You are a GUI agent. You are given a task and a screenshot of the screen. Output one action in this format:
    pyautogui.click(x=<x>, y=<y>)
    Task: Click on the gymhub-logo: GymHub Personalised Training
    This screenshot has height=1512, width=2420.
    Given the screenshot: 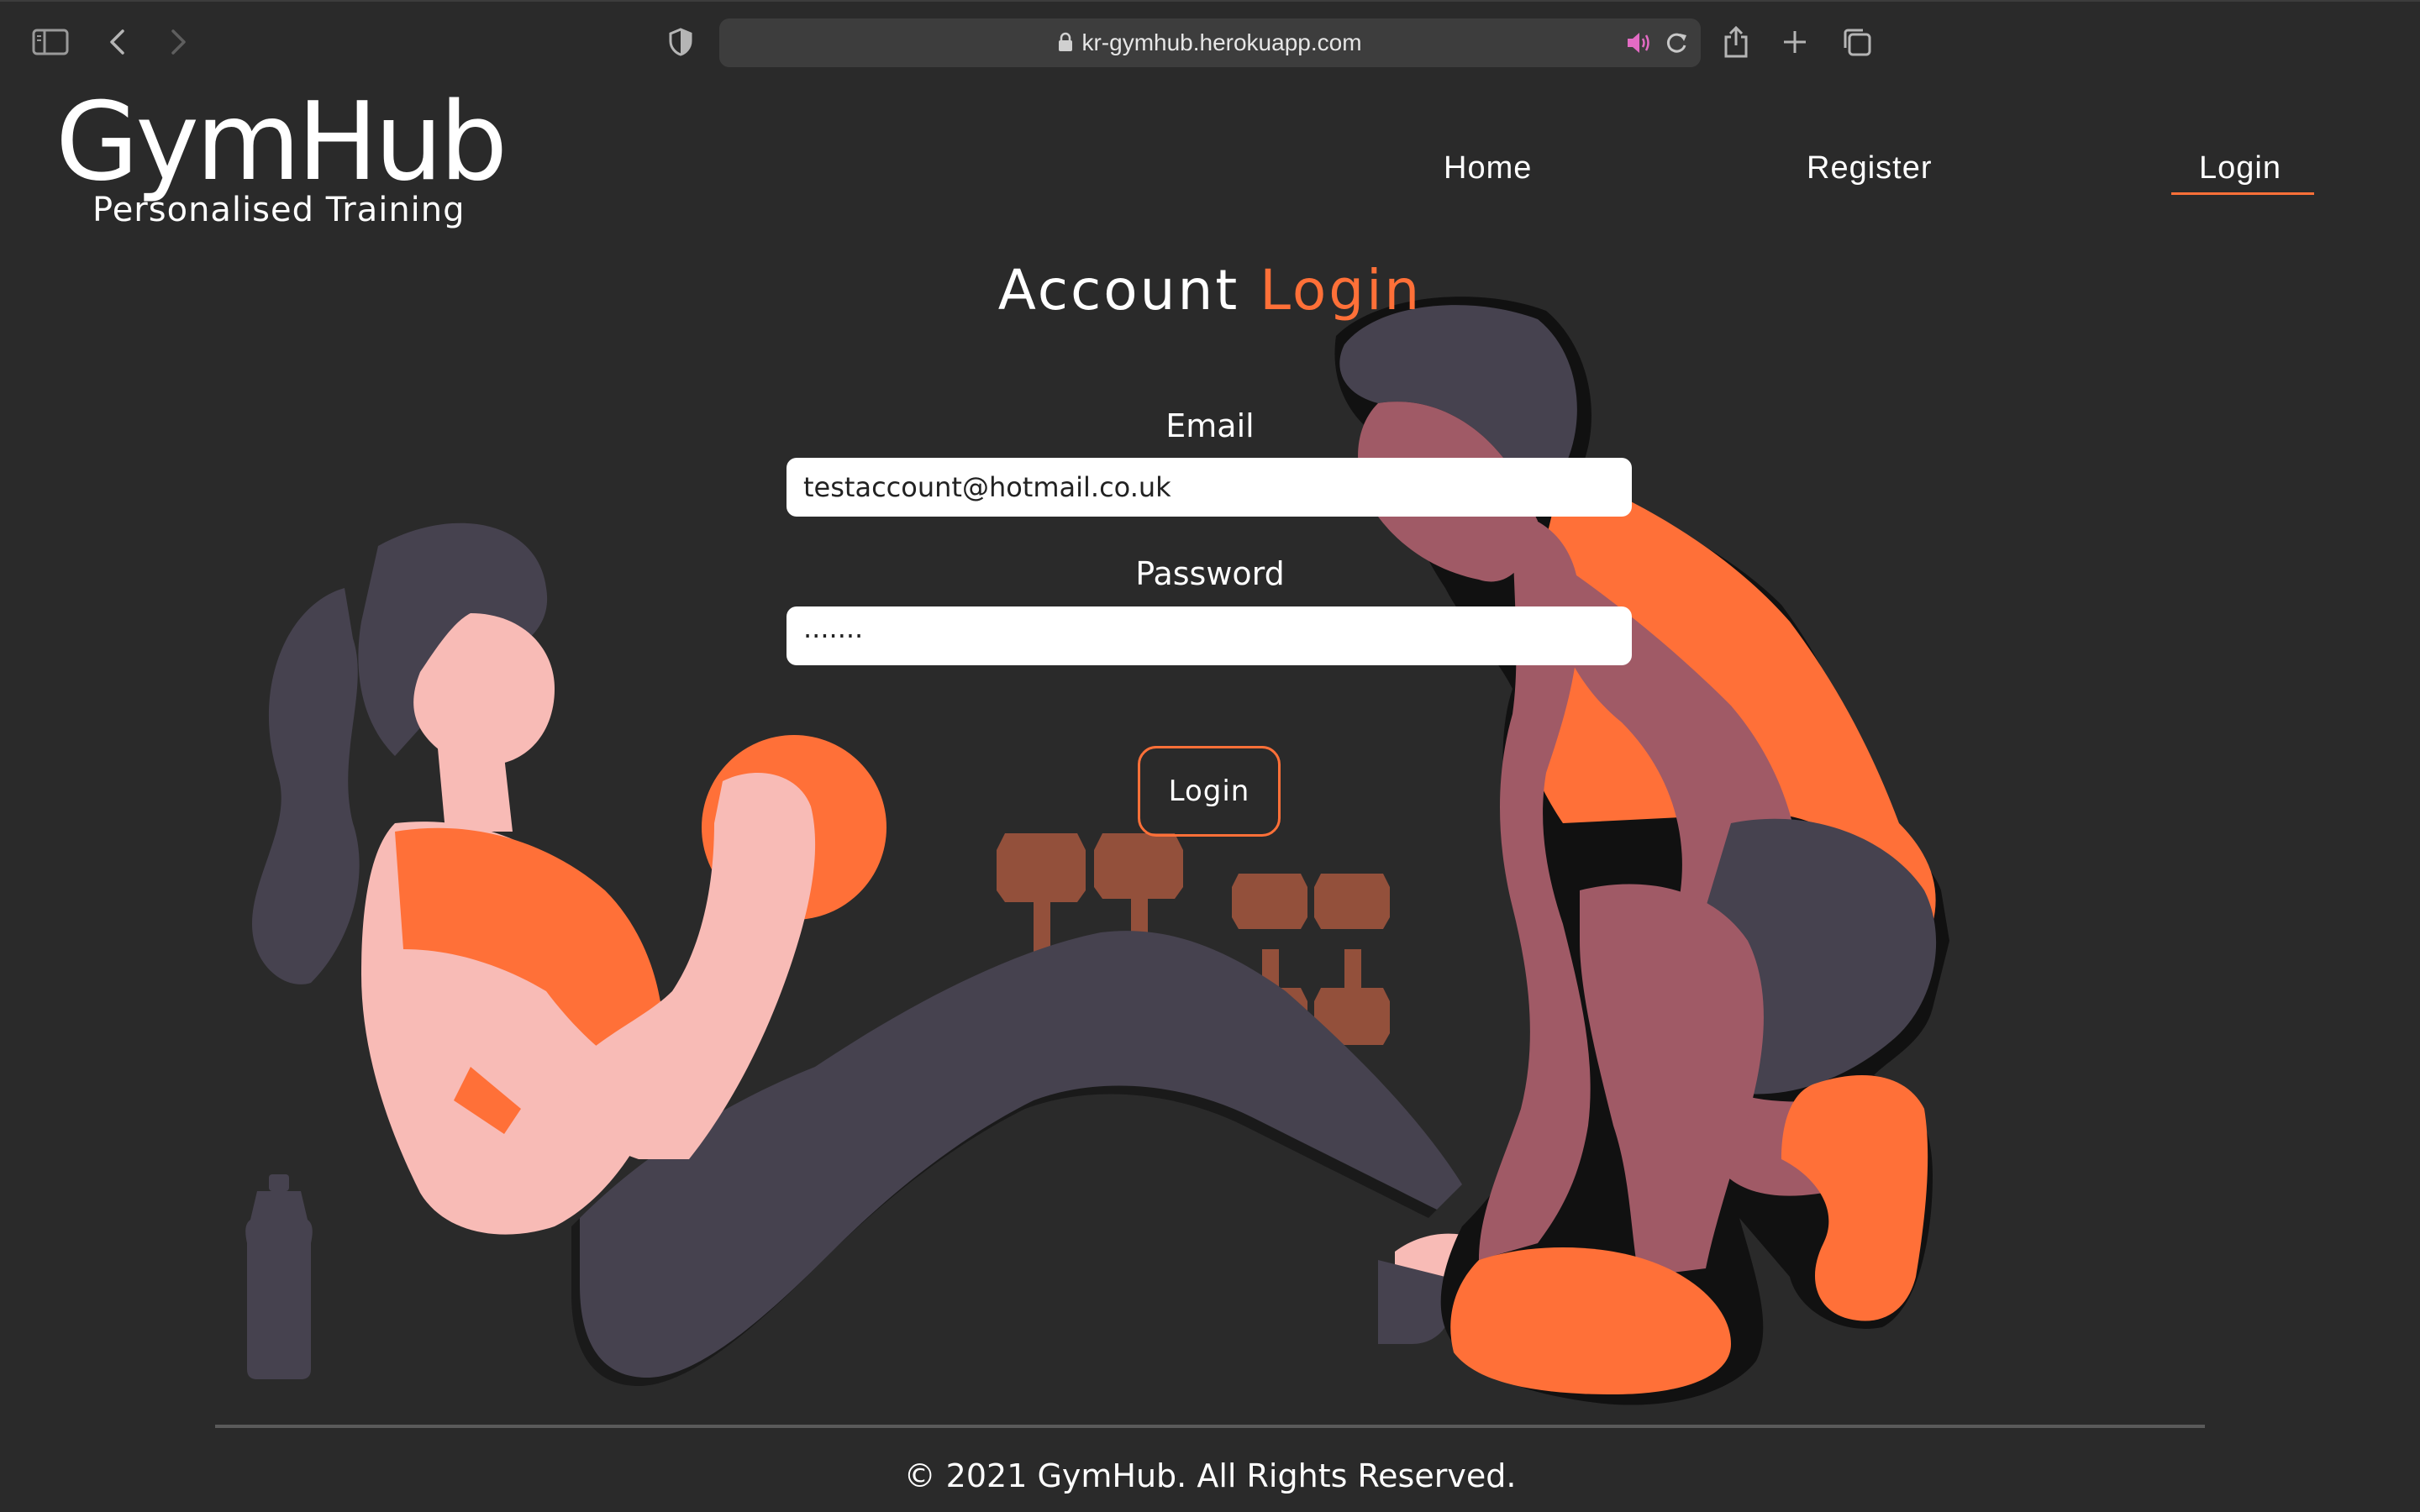 What is the action you would take?
    pyautogui.click(x=281, y=164)
    